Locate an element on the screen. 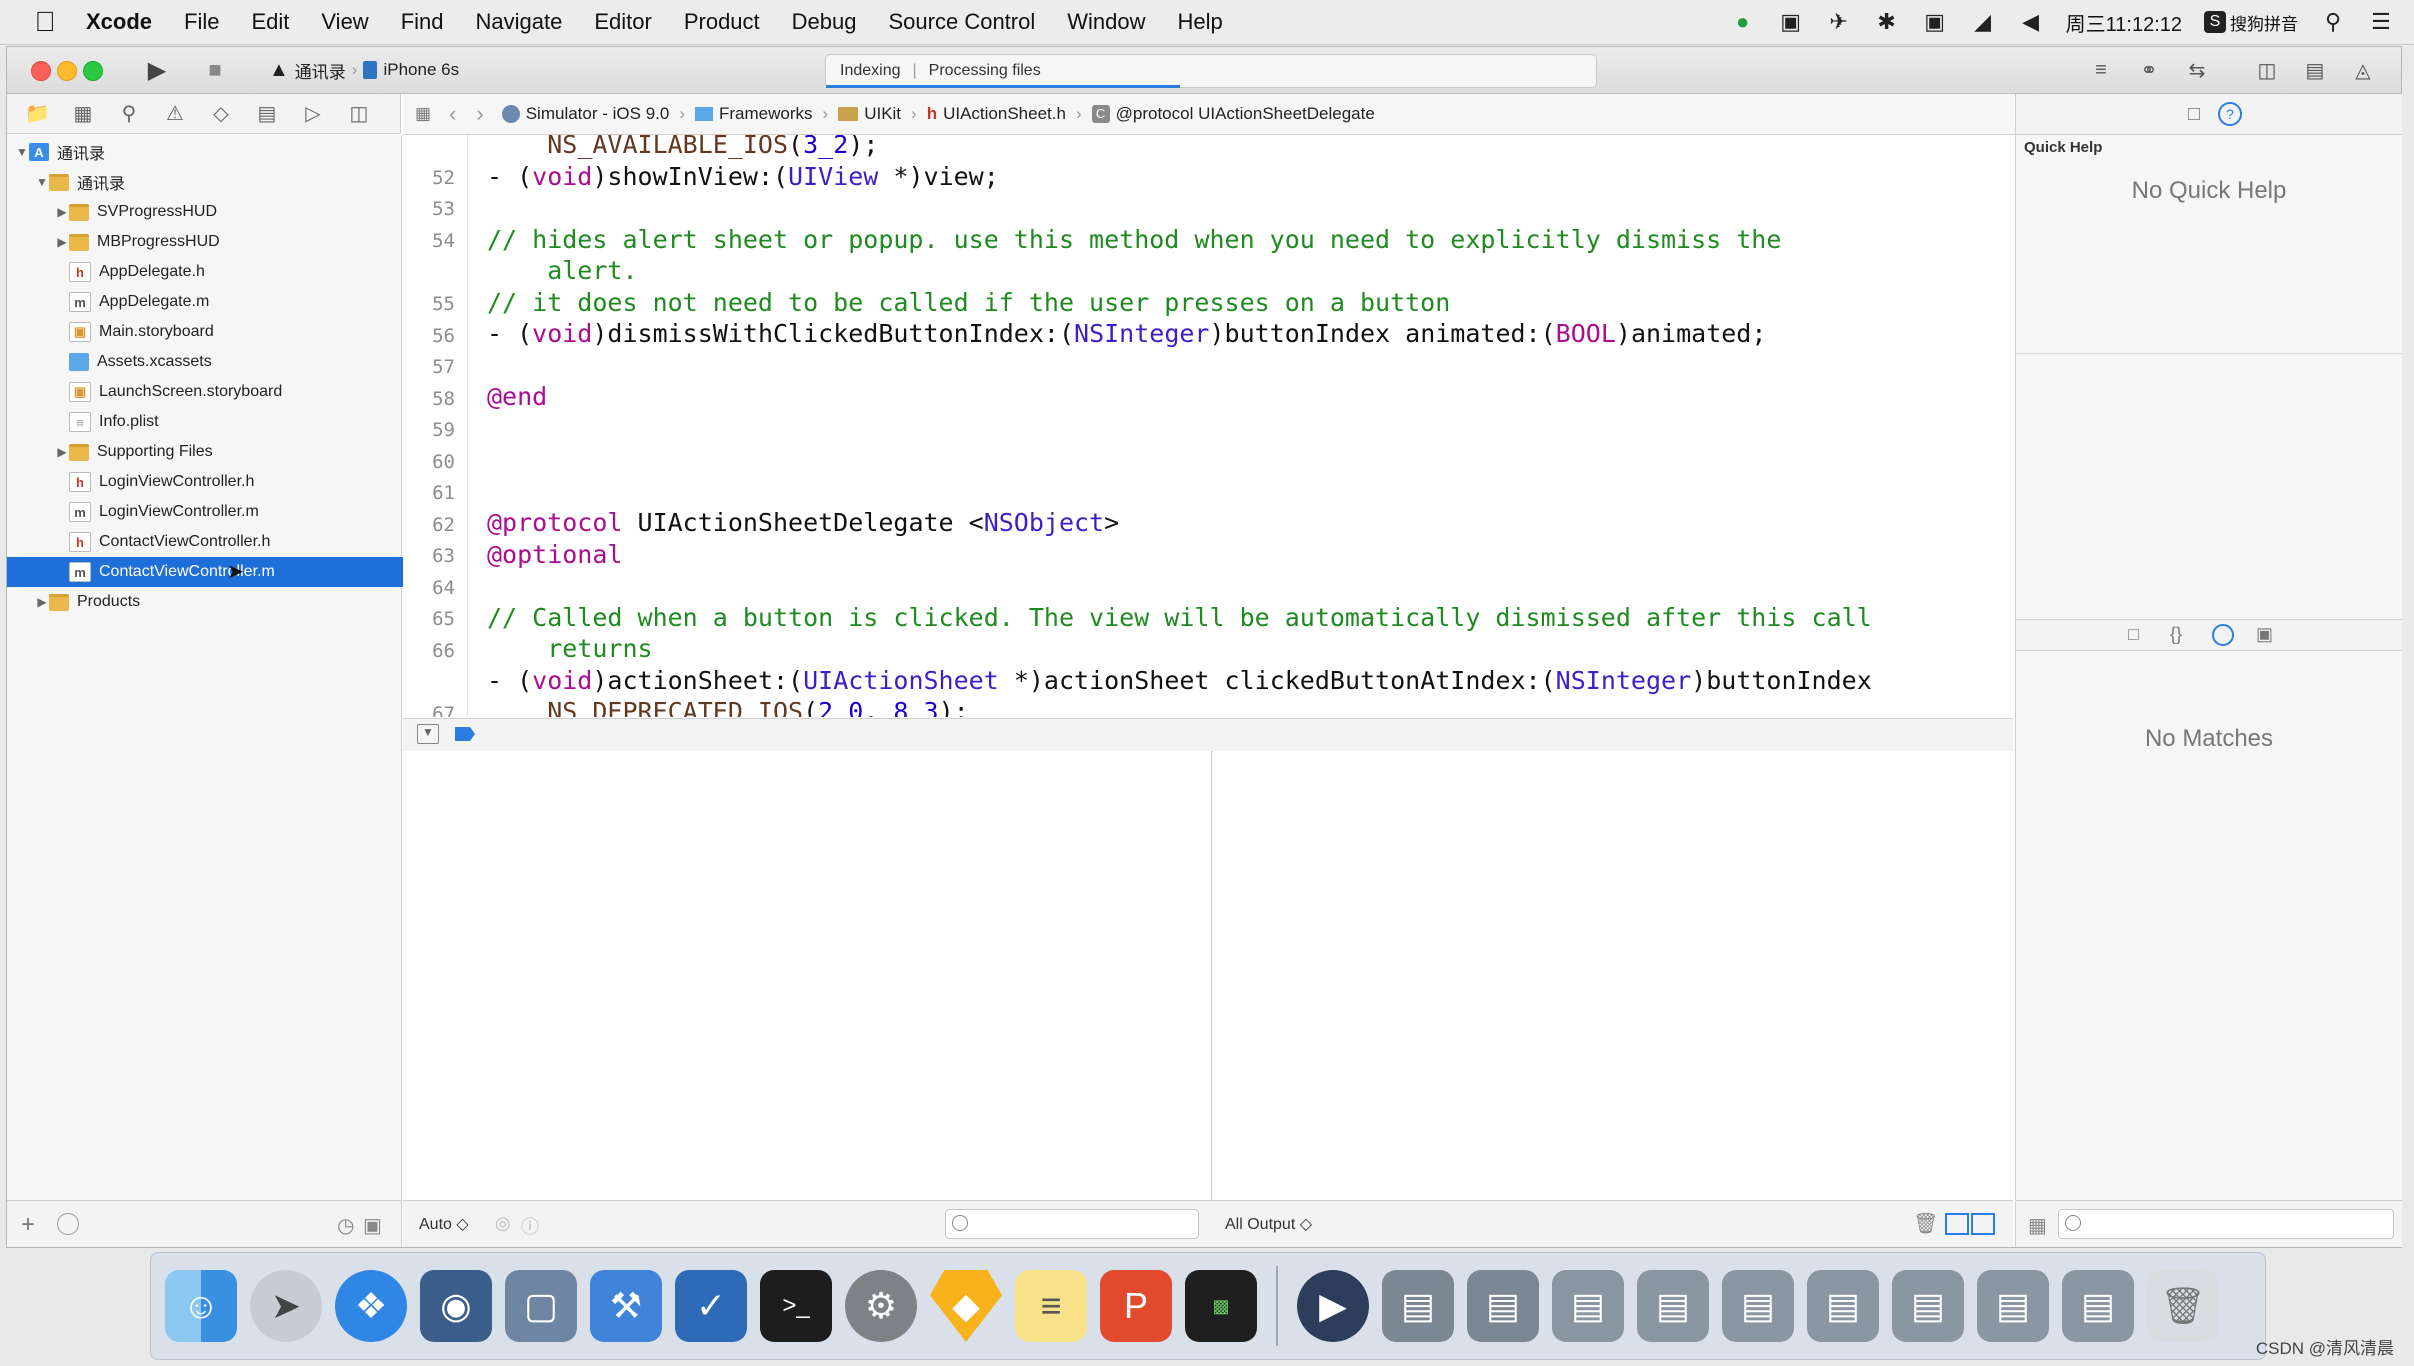 The image size is (2414, 1366). code-line: NS_DEPRECATED_IOS(2_0, 8_3); is located at coordinates (727, 706).